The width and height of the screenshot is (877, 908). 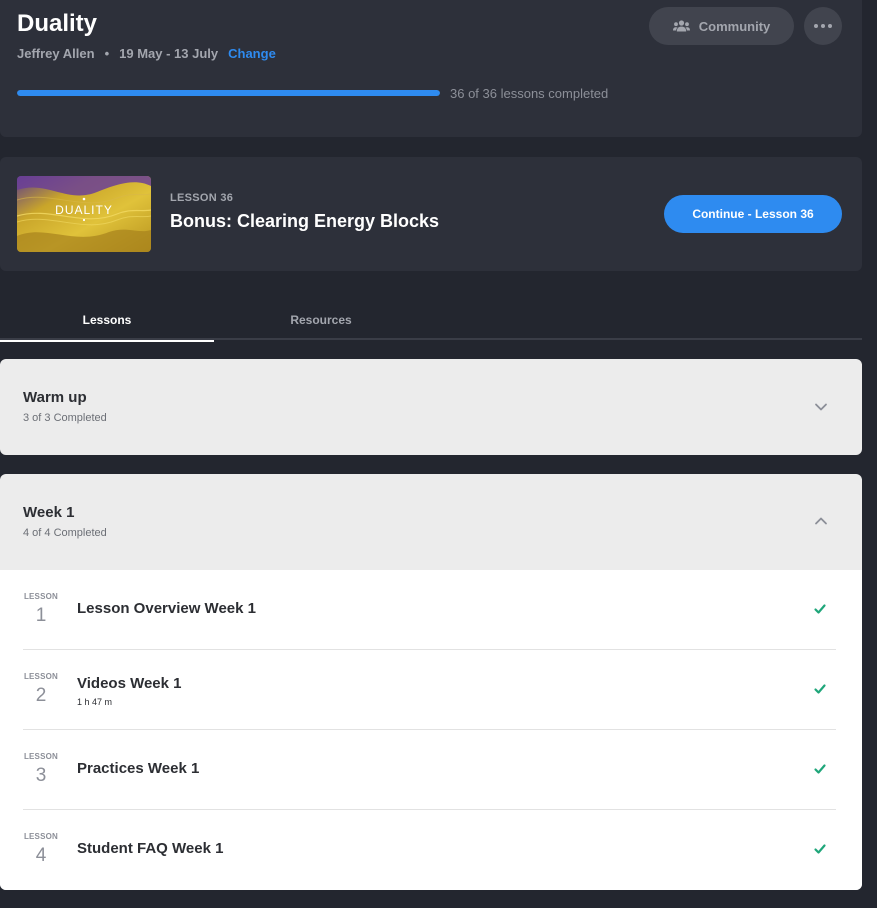 I want to click on section-header: Warm up 3 of 3 Completed, so click(x=431, y=407).